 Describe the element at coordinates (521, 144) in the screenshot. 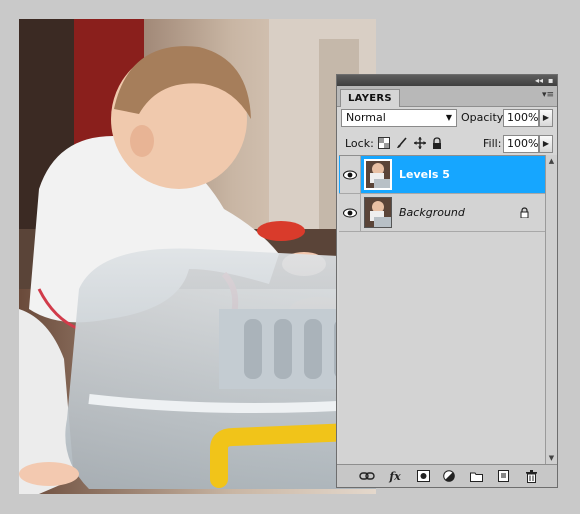

I see `fill-field: 100%` at that location.